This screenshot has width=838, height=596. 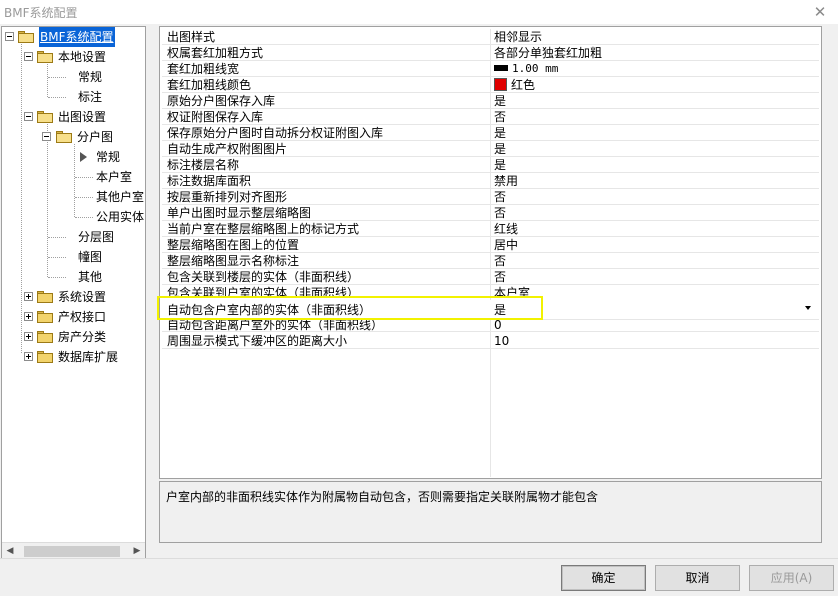 What do you see at coordinates (490, 341) in the screenshot?
I see `property-row: 周围显示模式下缓冲区的距离大小 10` at bounding box center [490, 341].